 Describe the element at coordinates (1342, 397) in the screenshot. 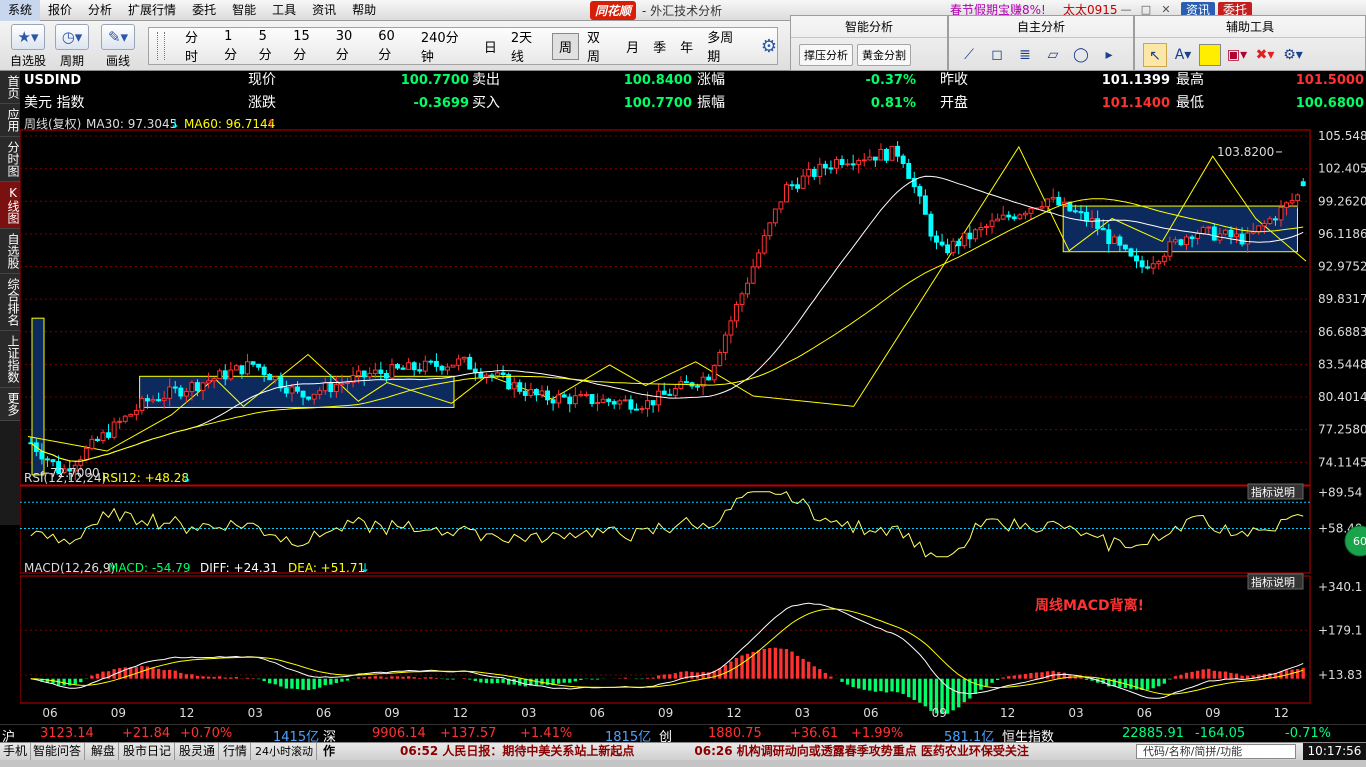

I see `y-tick-8: 80.4014` at that location.